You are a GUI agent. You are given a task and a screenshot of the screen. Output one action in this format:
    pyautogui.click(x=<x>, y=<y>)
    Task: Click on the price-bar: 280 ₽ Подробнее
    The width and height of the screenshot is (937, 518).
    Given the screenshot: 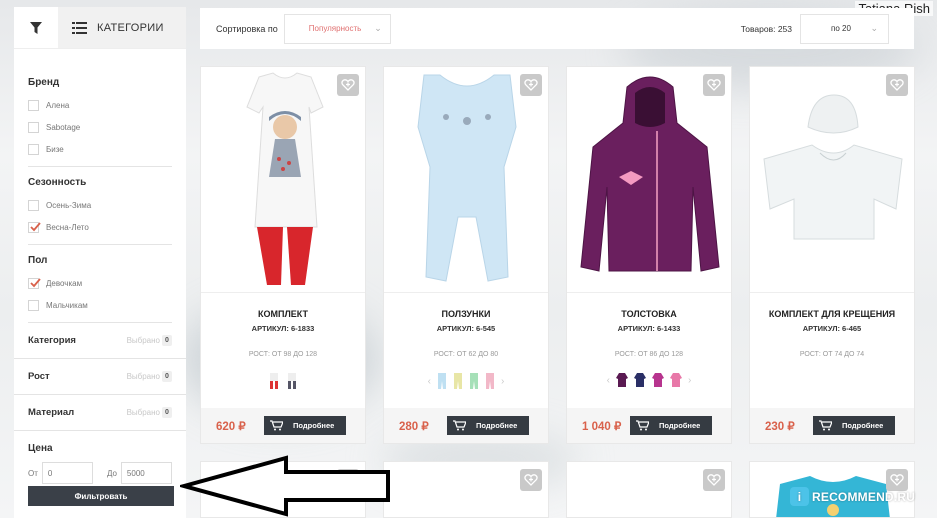 What is the action you would take?
    pyautogui.click(x=466, y=425)
    